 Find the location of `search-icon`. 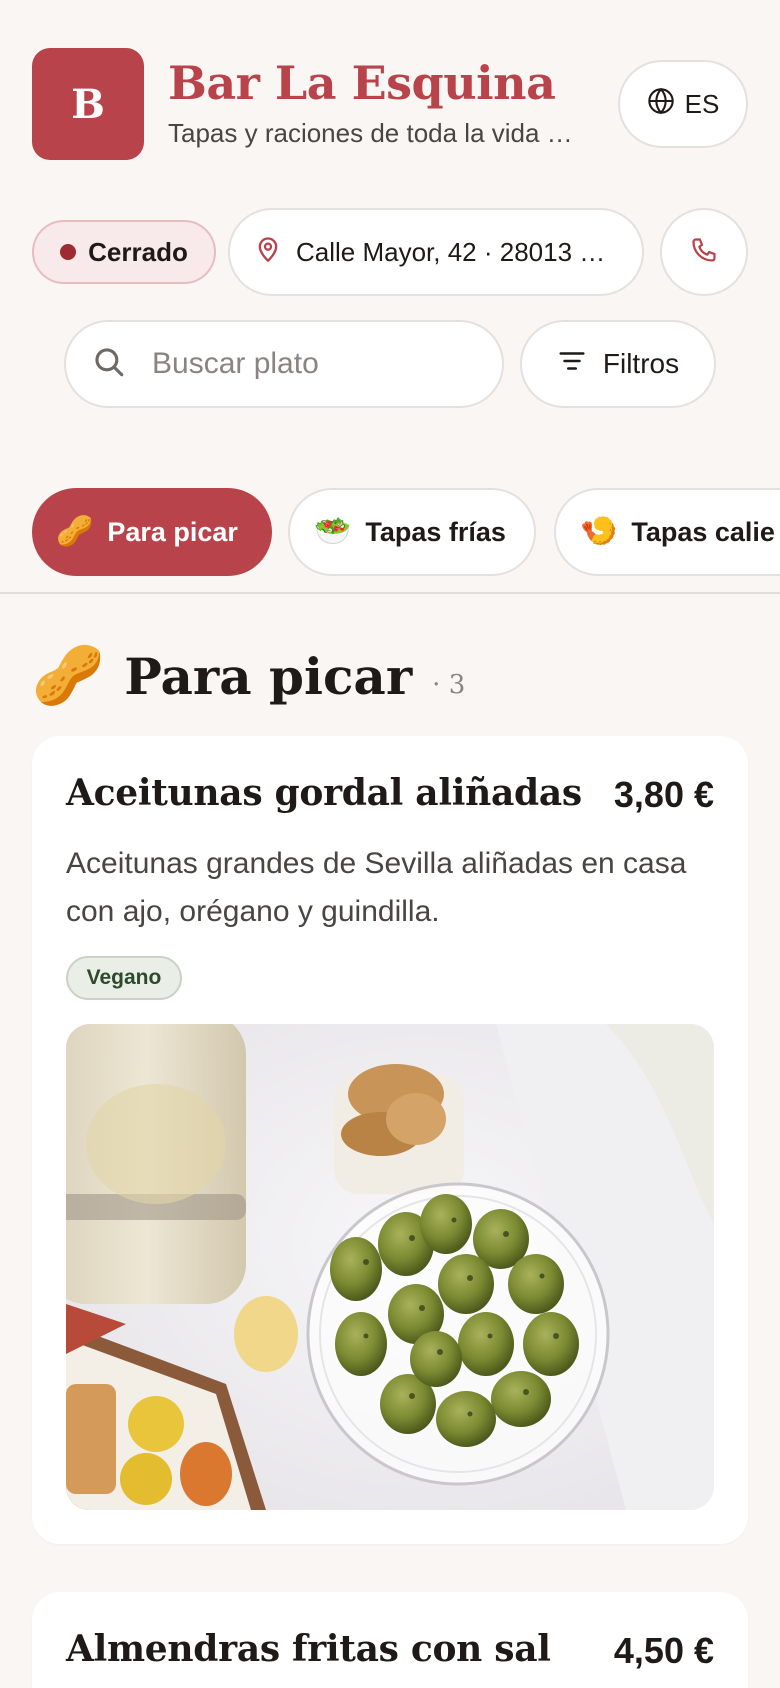

search-icon is located at coordinates (109, 364).